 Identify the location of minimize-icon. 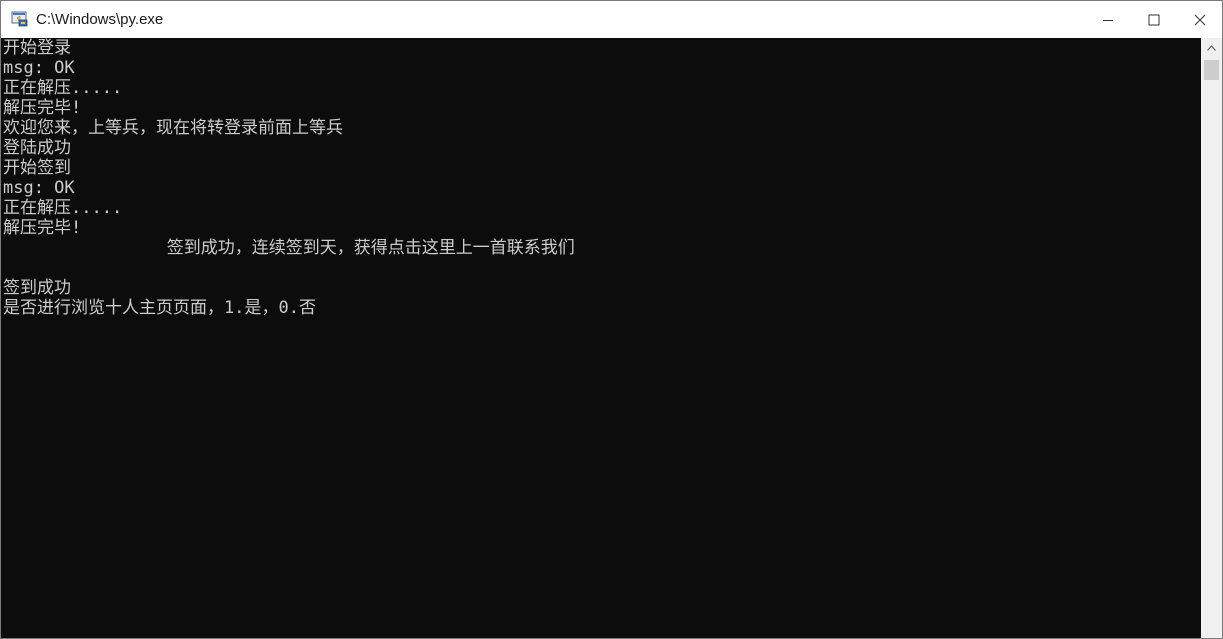
(1108, 20).